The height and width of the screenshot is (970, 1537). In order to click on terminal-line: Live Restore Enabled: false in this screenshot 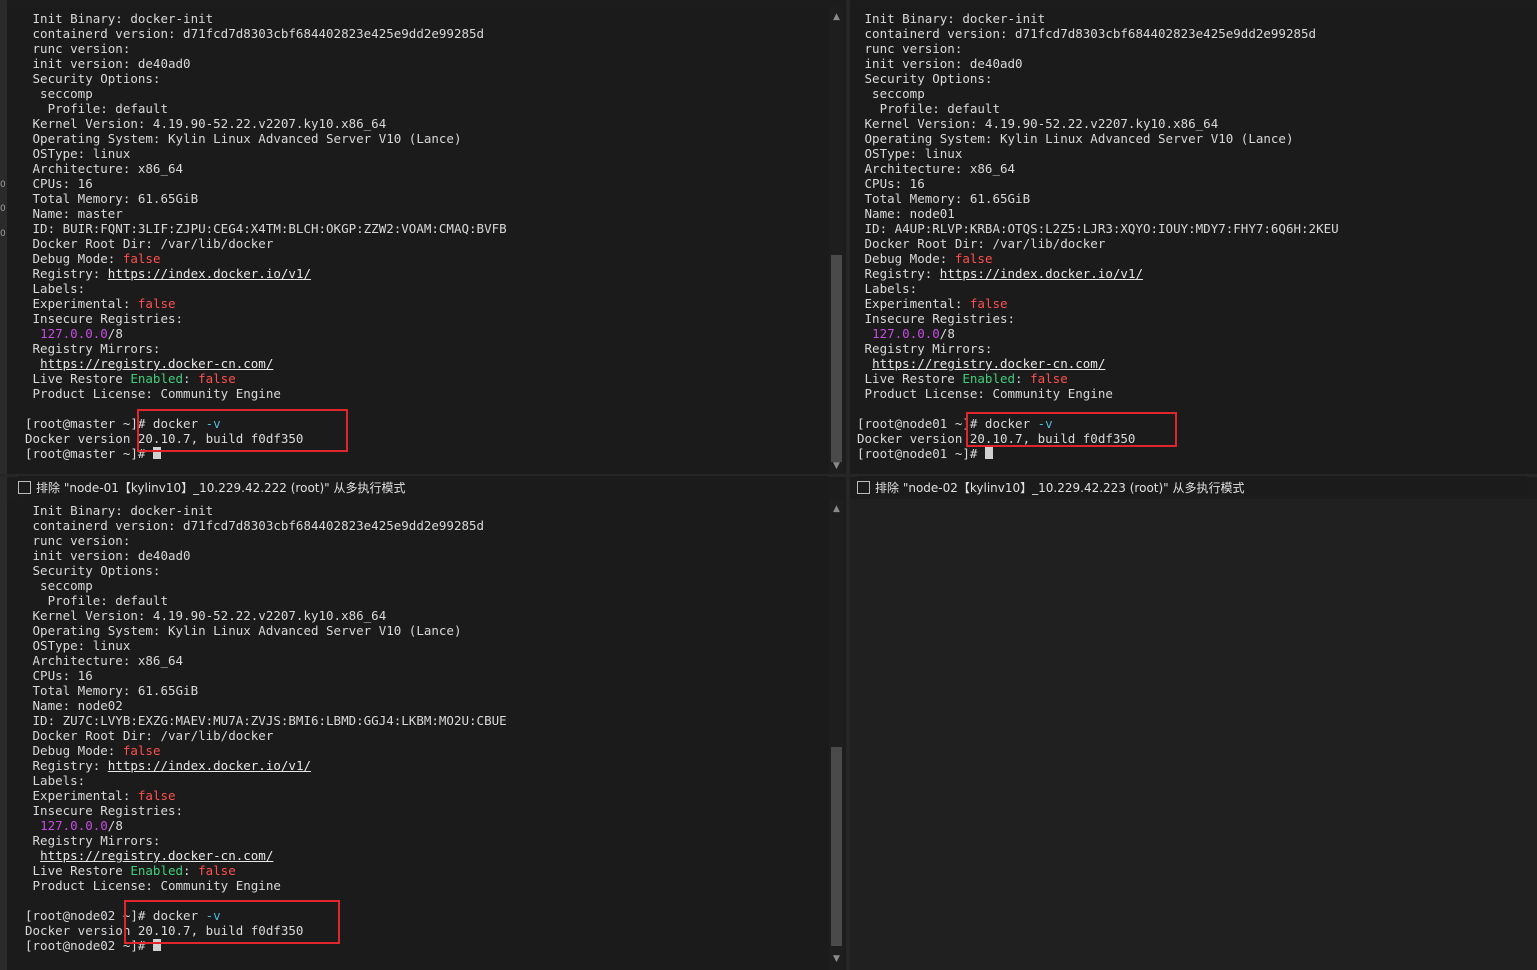, I will do `click(266, 870)`.